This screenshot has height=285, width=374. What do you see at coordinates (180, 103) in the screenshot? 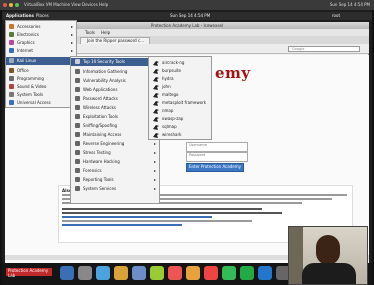
I see `menu-item-metasploit-framework: metasploit framework` at bounding box center [180, 103].